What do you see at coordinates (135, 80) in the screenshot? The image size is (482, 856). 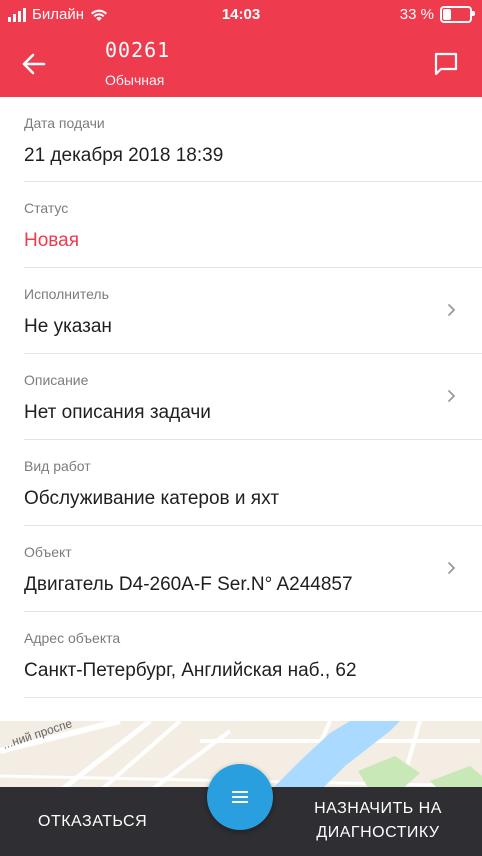 I see `ticket-priority: Обычная` at bounding box center [135, 80].